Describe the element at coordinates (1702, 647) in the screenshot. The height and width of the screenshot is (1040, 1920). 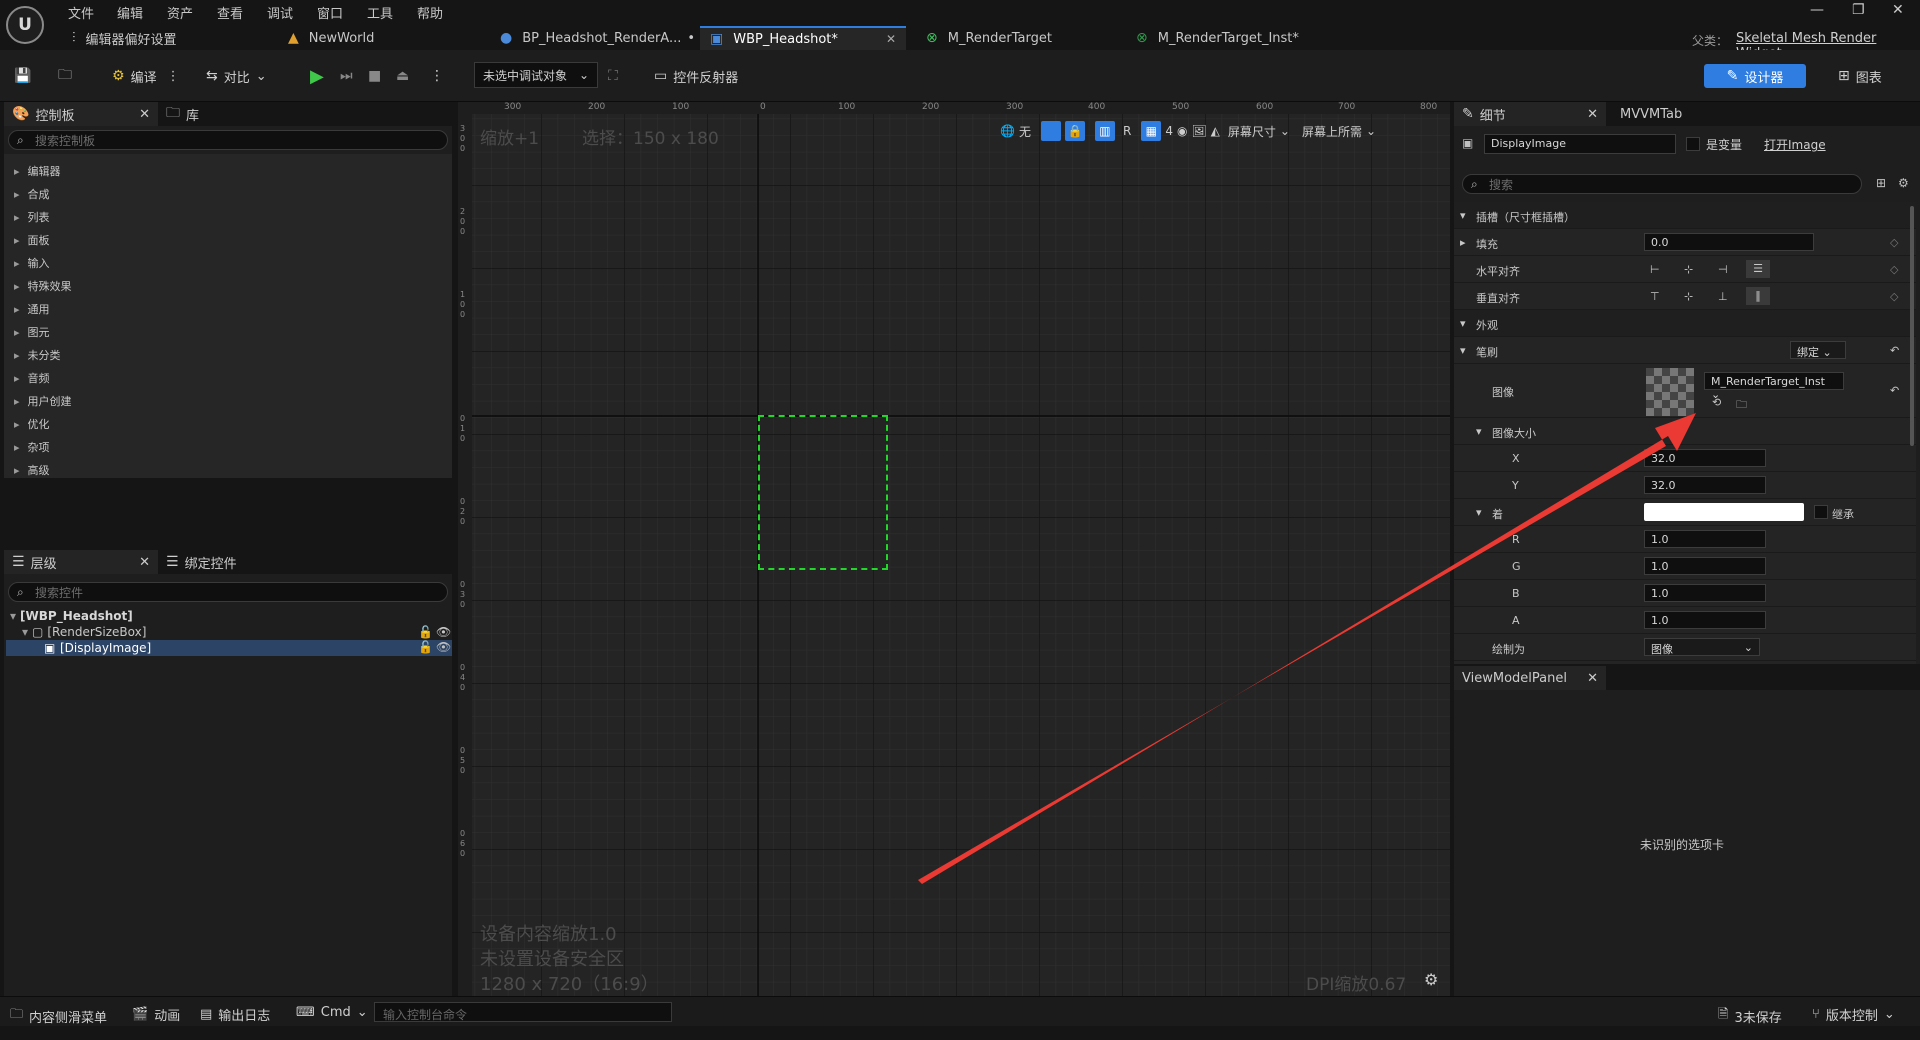
I see `draw-as-dropdown: 图像 ⌄` at that location.